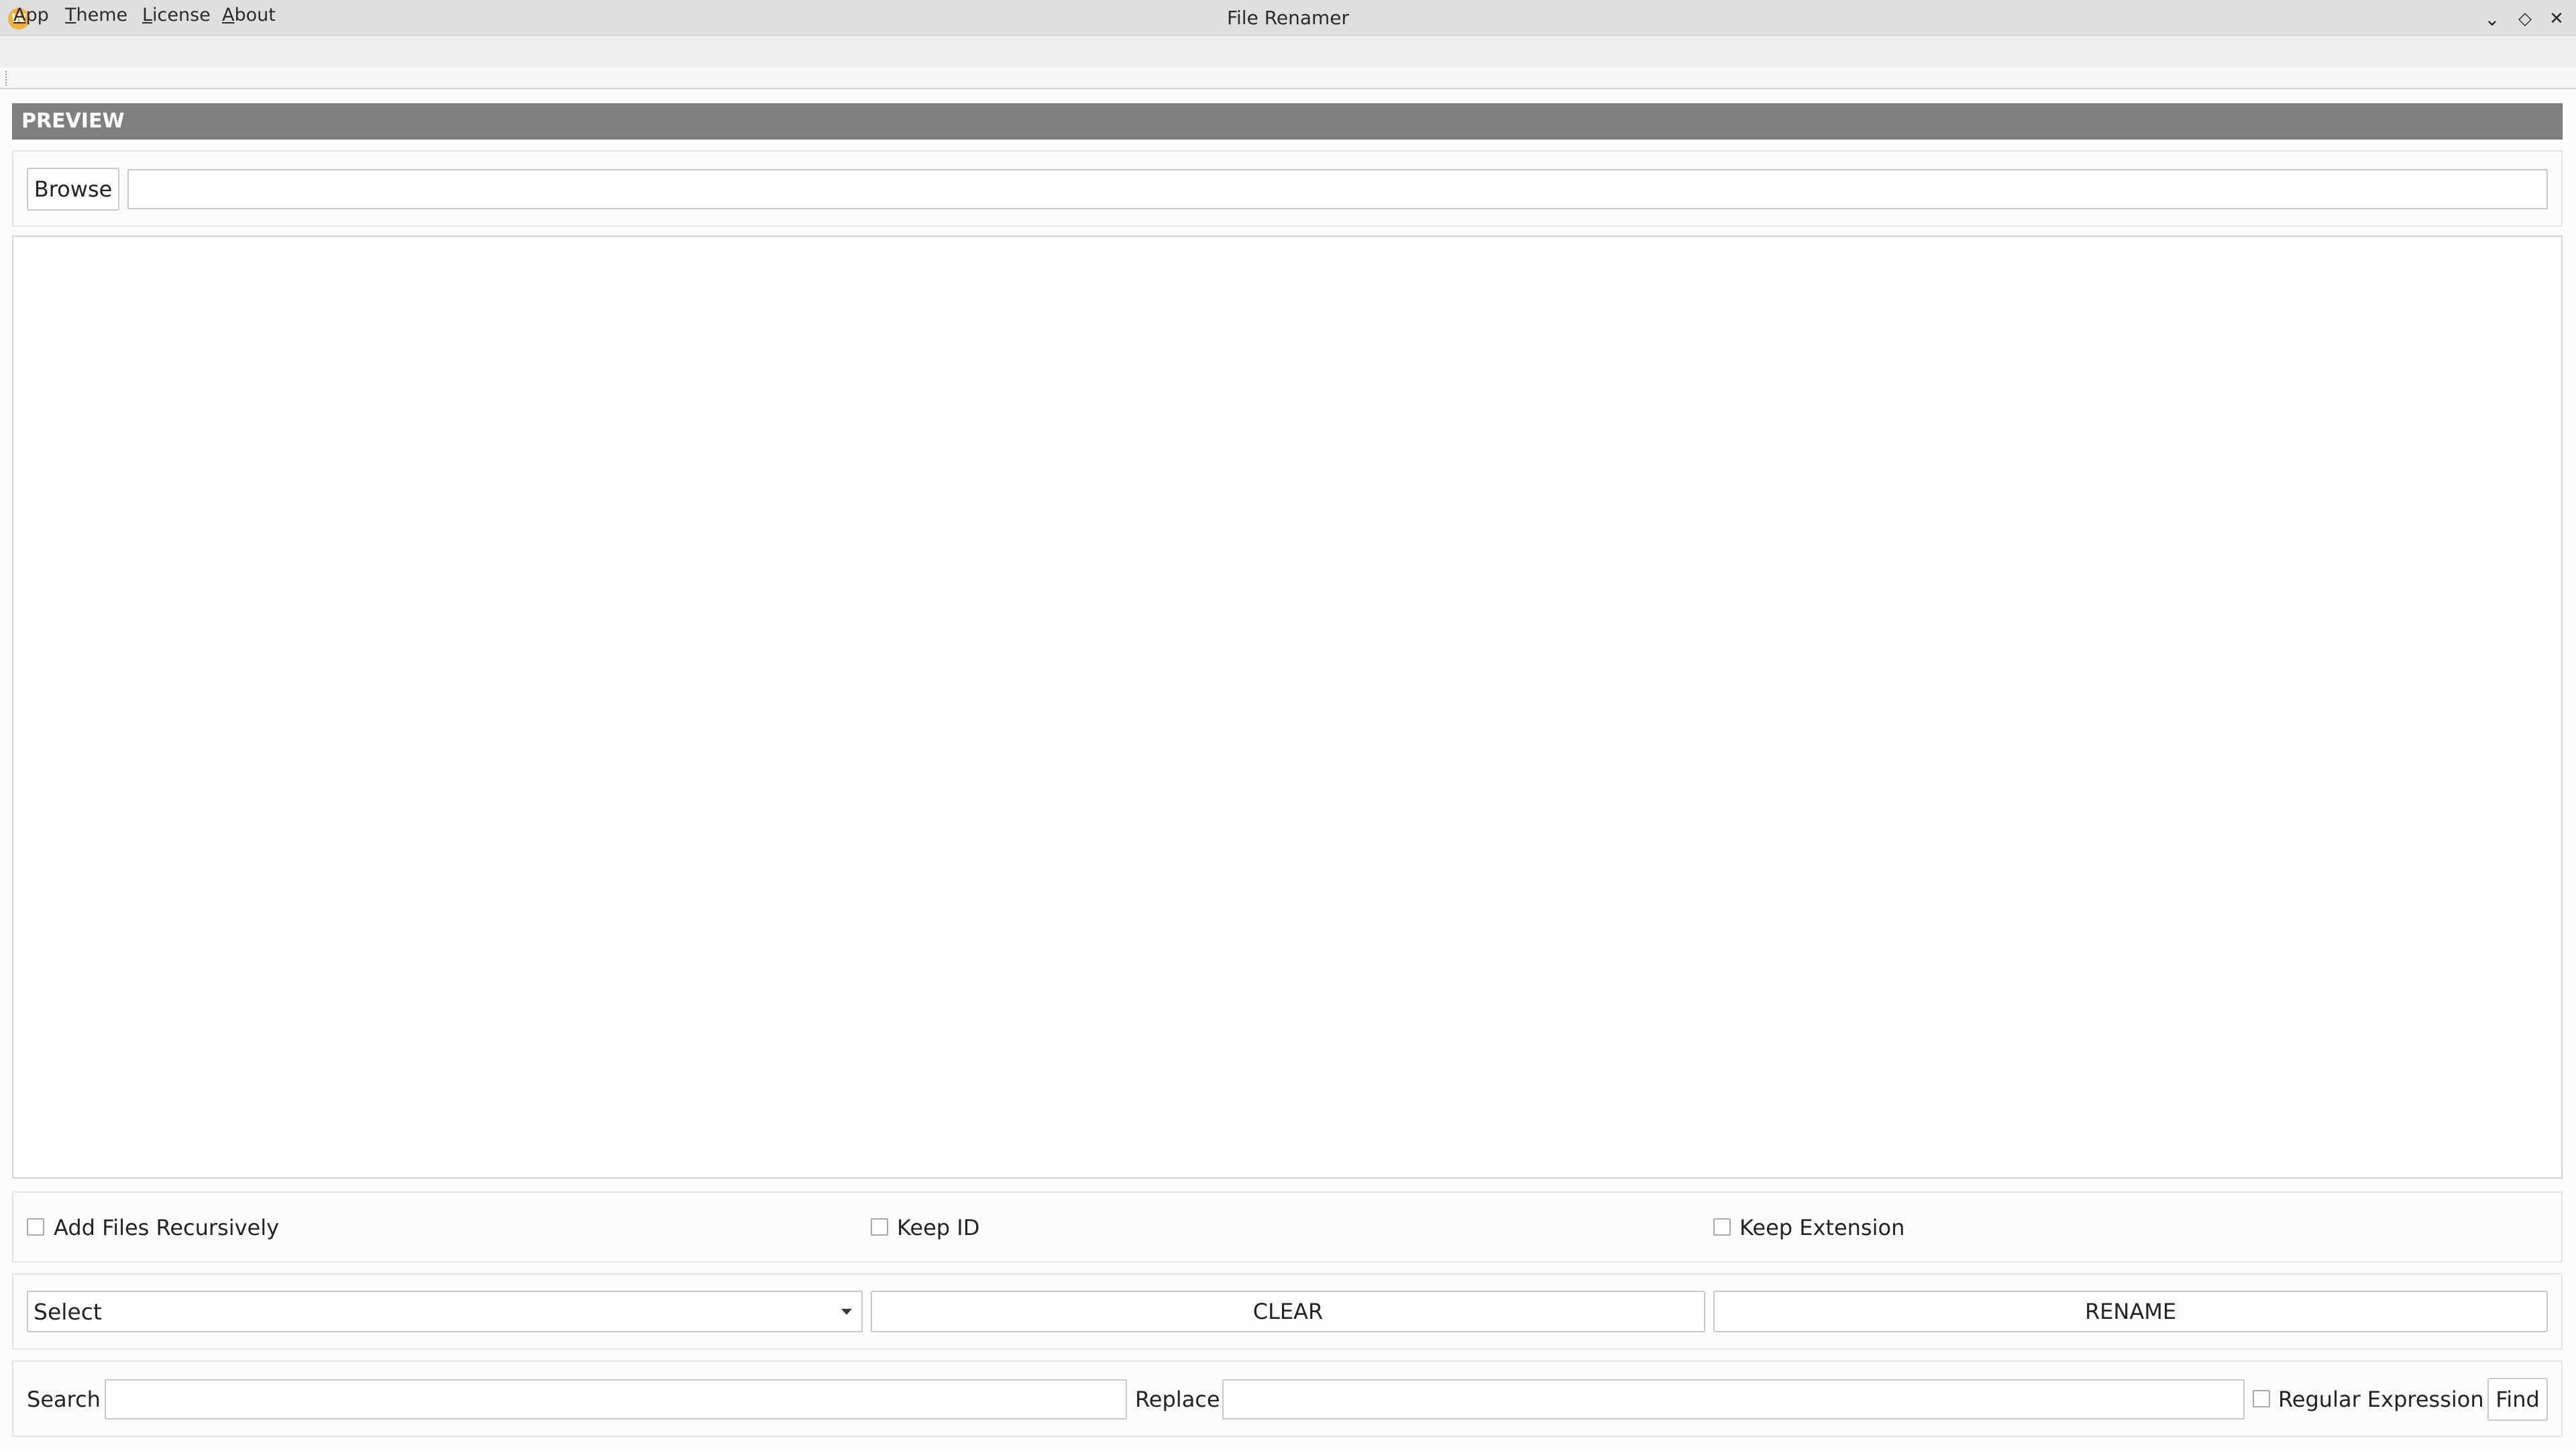 The height and width of the screenshot is (1449, 2576). I want to click on menu-license-mnemonic: L, so click(147, 15).